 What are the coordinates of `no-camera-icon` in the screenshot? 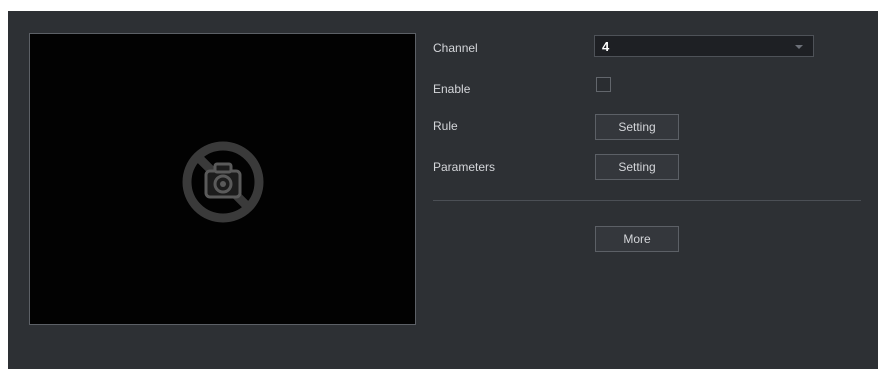 It's located at (223, 182).